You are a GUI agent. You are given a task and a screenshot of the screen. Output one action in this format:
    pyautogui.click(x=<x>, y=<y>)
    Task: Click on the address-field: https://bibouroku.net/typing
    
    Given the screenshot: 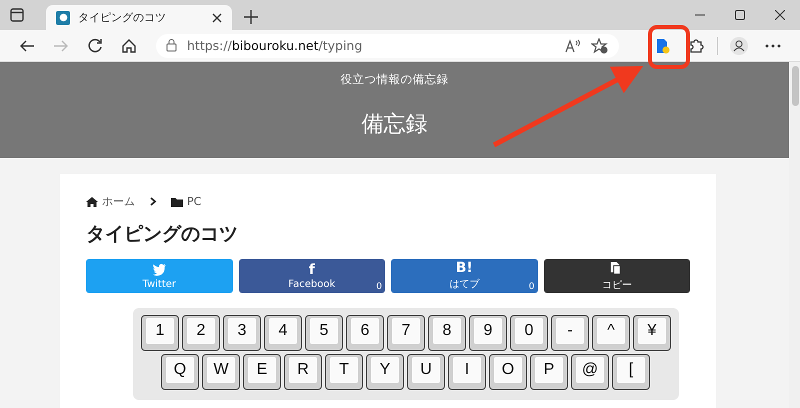 What is the action you would take?
    pyautogui.click(x=387, y=46)
    